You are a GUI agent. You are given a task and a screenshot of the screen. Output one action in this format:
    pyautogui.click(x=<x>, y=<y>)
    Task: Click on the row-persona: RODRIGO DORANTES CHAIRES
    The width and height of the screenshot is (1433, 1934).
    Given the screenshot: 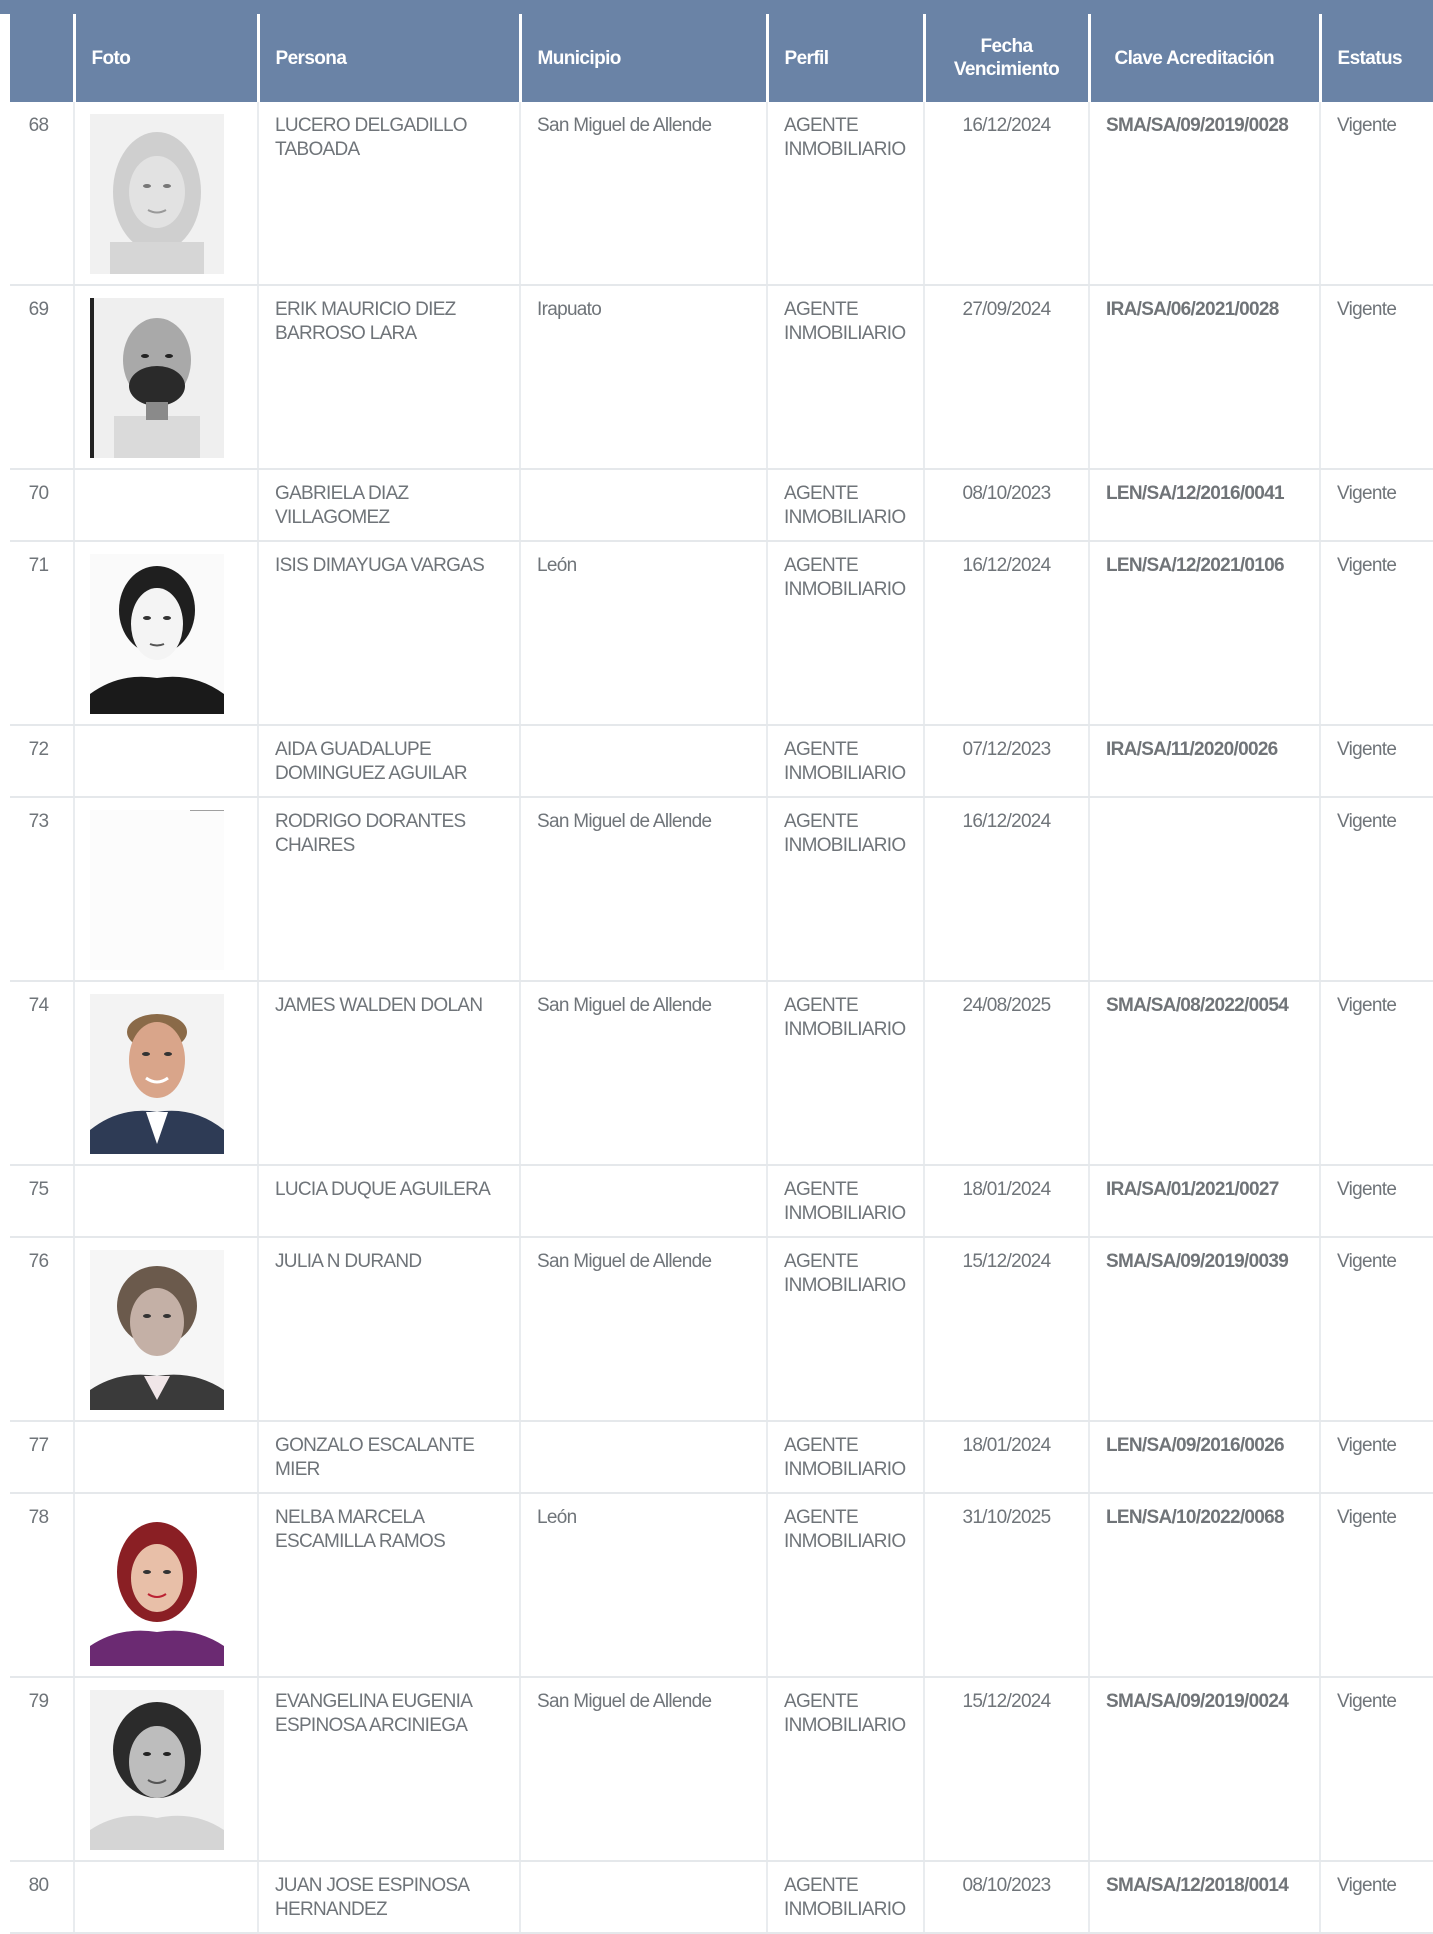 What is the action you would take?
    pyautogui.click(x=388, y=889)
    